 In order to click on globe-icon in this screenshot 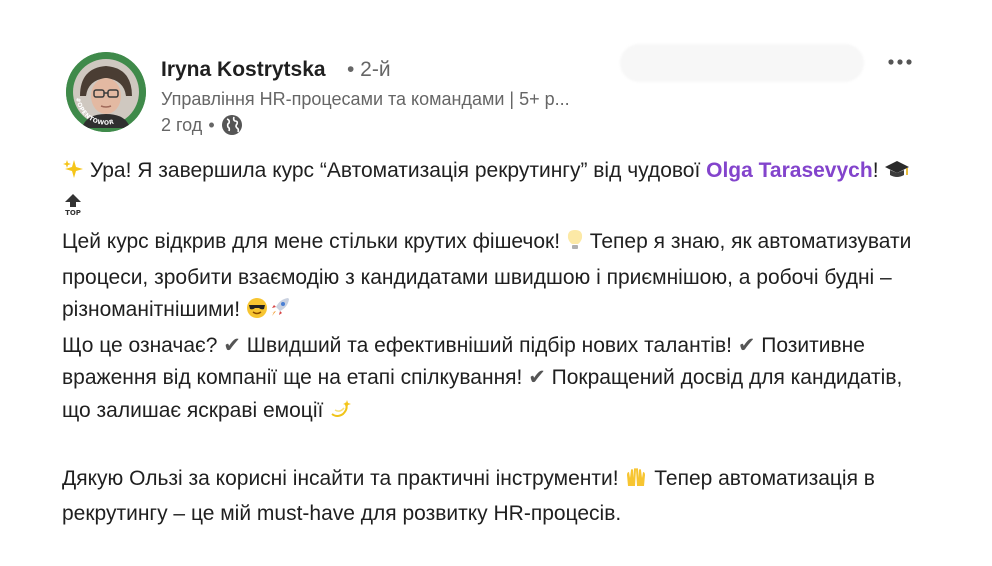, I will do `click(232, 125)`.